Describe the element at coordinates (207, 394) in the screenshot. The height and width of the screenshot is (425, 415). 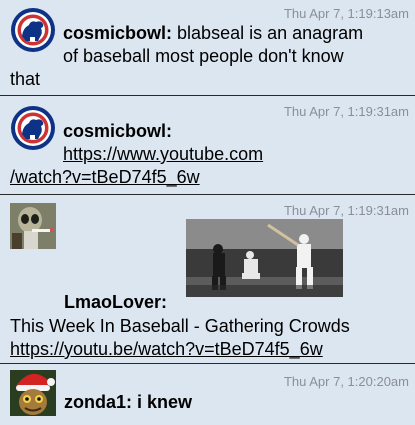
I see `chat-message: Thu Apr 7, 1:20:20am zonda1: i knew` at that location.